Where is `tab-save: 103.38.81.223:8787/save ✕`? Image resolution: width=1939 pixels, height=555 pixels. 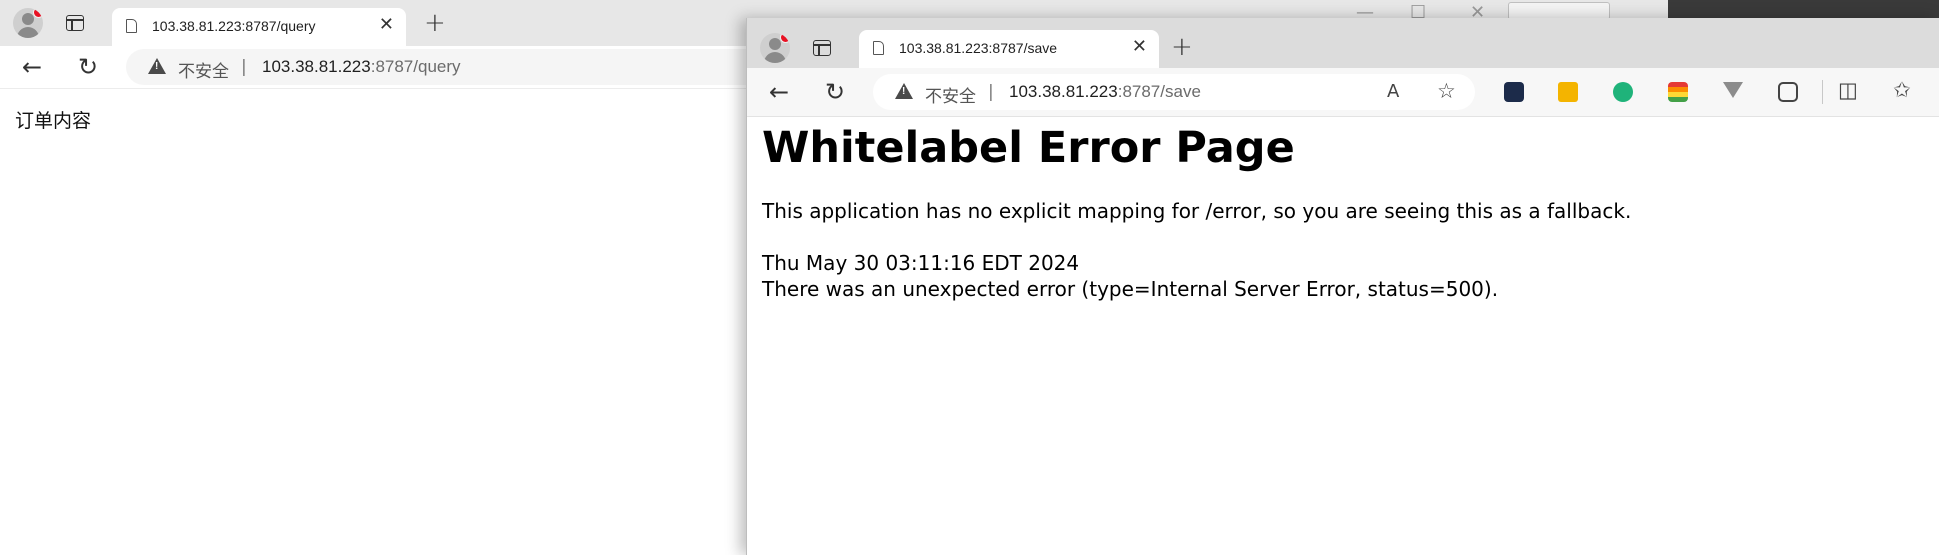
tab-save: 103.38.81.223:8787/save ✕ is located at coordinates (1009, 49).